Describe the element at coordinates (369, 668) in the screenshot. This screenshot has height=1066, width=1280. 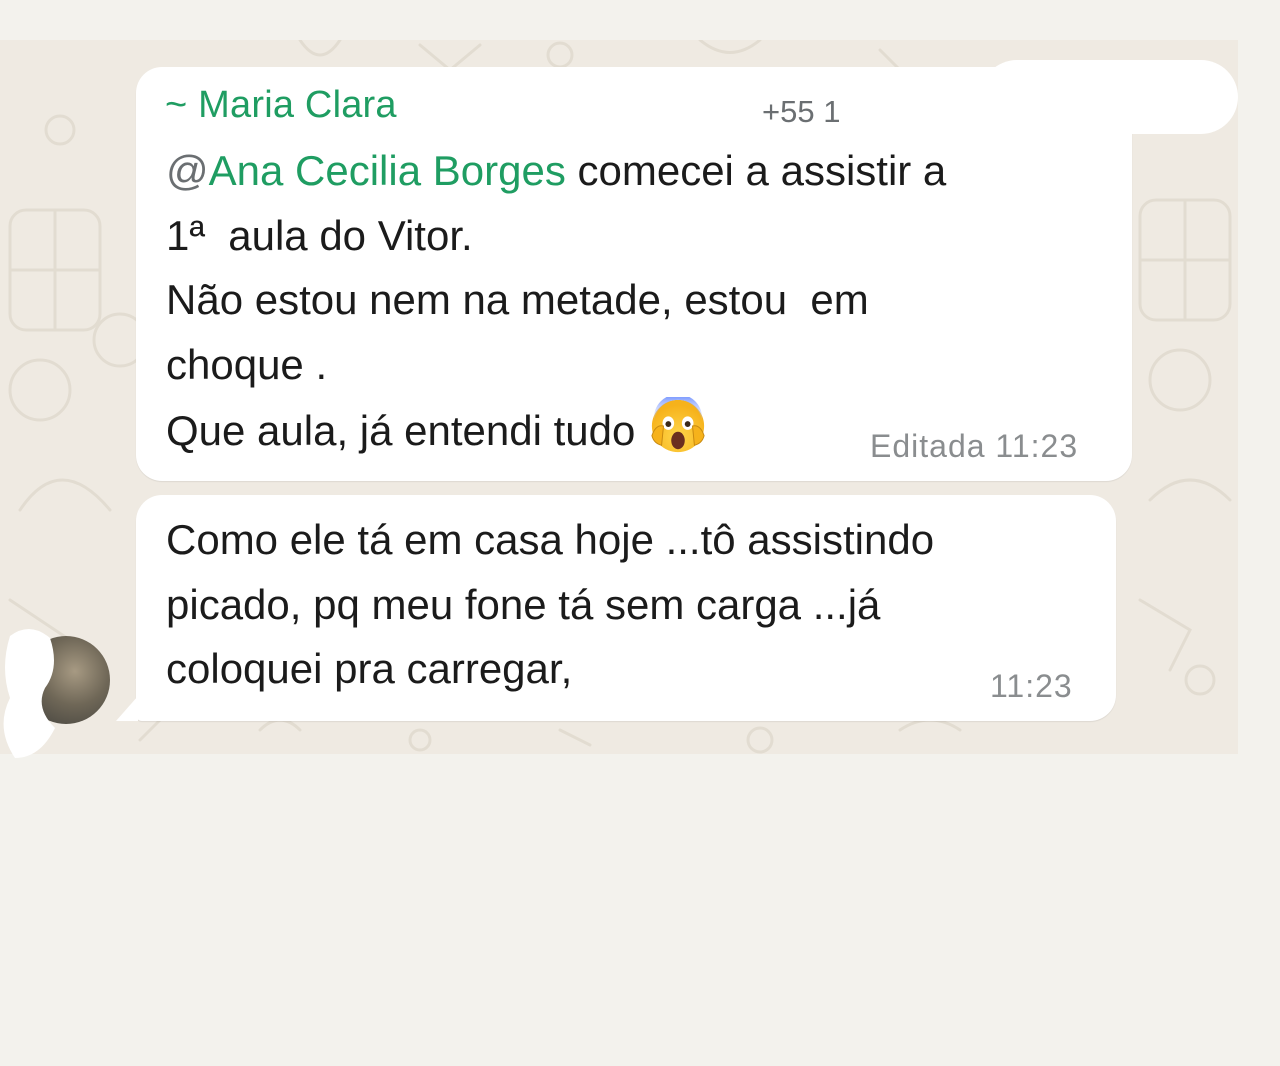
I see `message-line: coloquei pra carregar,` at that location.